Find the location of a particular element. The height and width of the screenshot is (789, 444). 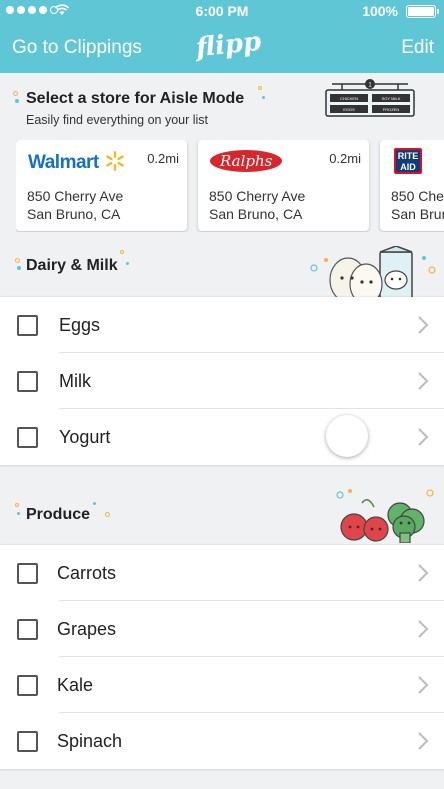

item-label: Milk is located at coordinates (75, 381).